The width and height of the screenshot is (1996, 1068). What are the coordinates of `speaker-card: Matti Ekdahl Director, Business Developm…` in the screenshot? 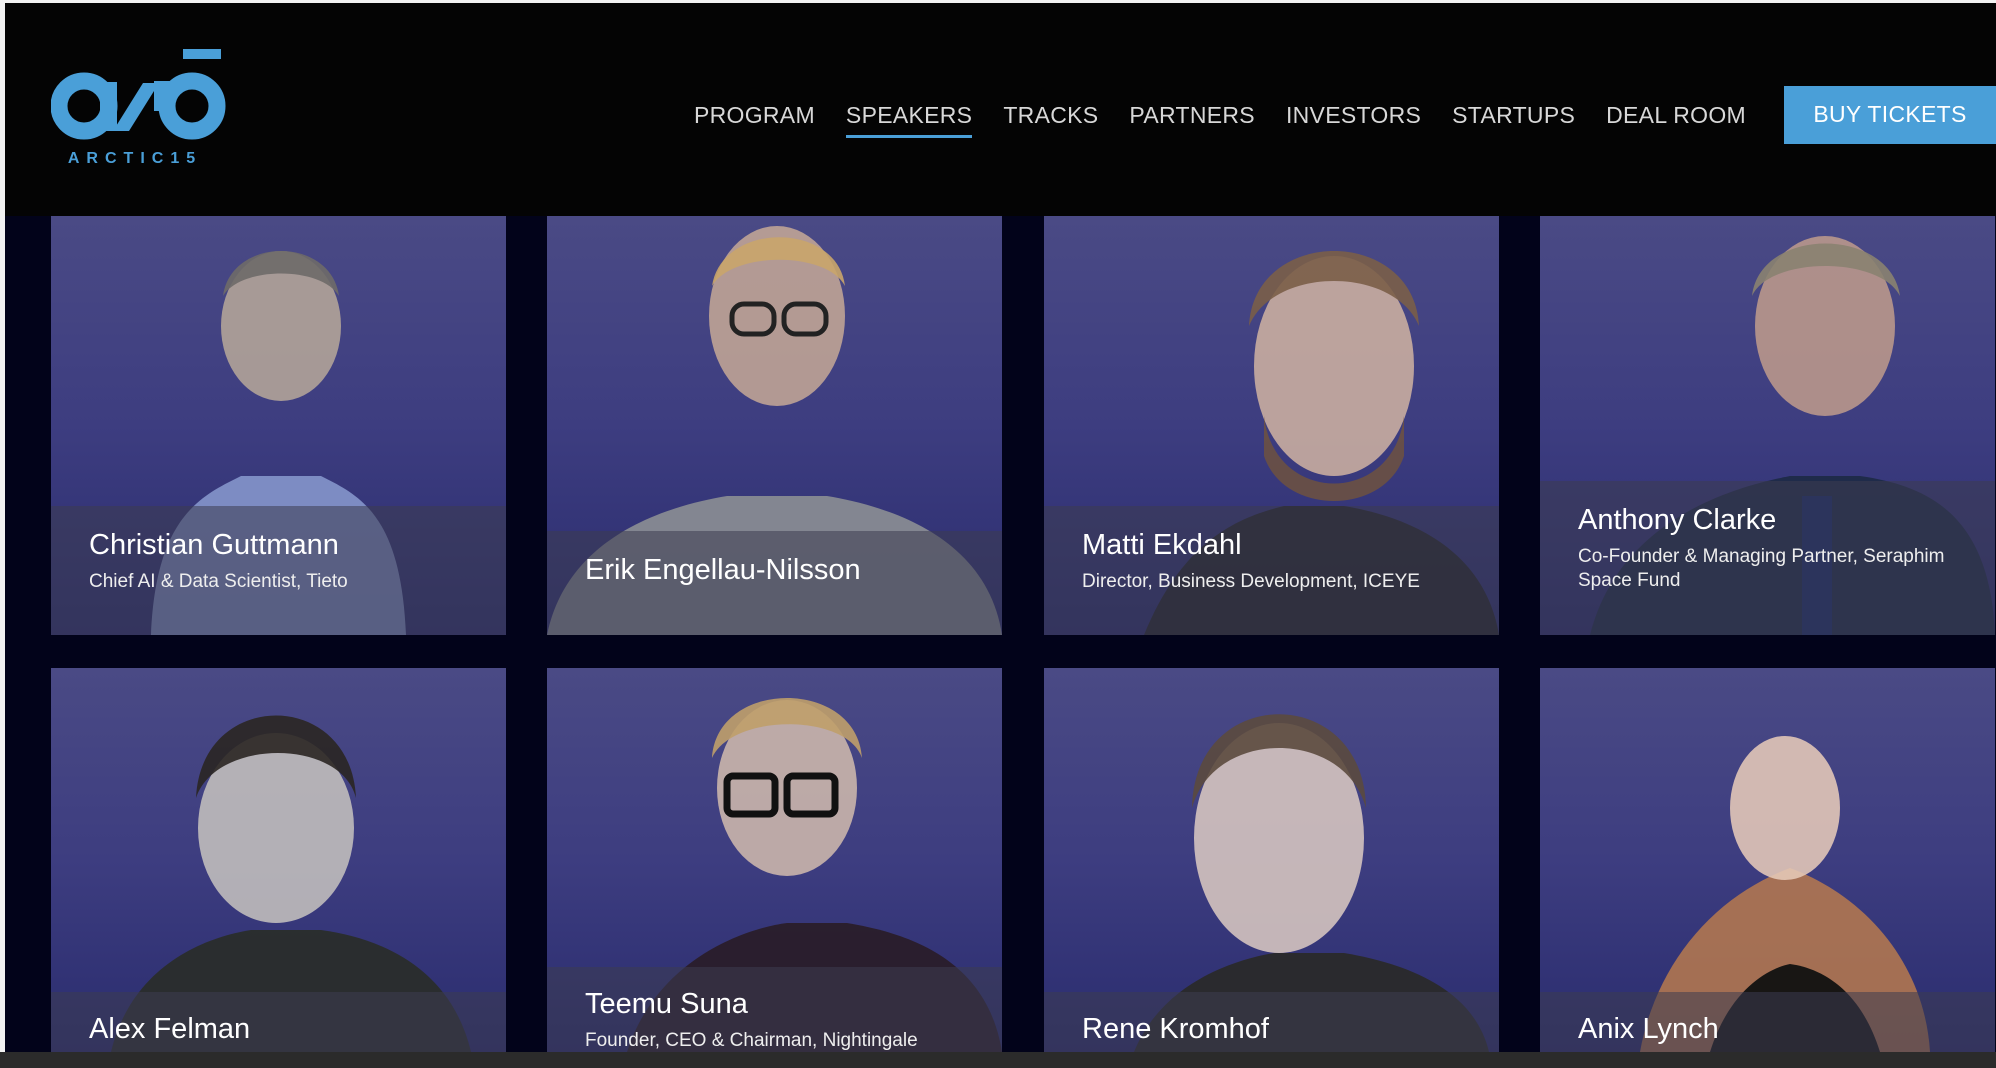 It's located at (1271, 425).